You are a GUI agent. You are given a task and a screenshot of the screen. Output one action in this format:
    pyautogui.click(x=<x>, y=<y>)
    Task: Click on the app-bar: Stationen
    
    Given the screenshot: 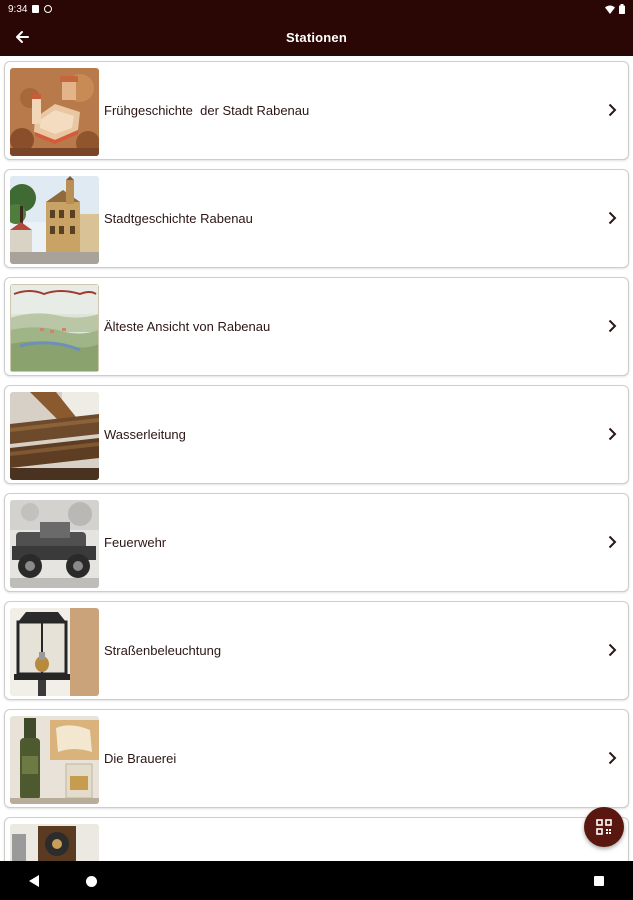 What is the action you would take?
    pyautogui.click(x=316, y=37)
    